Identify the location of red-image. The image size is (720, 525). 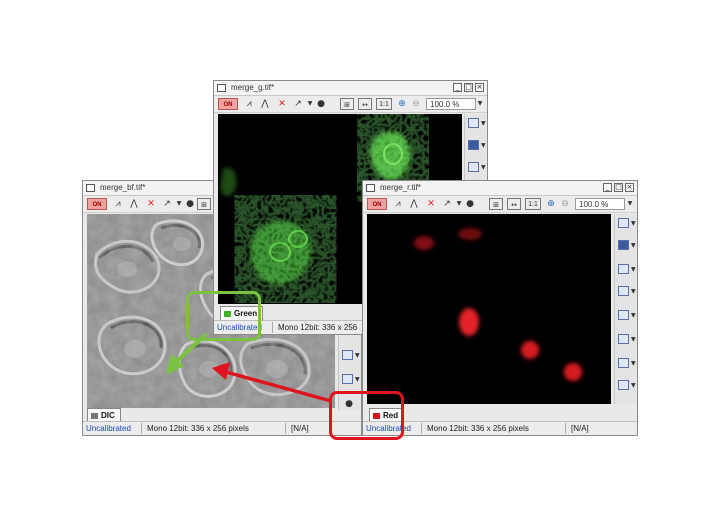
(489, 309).